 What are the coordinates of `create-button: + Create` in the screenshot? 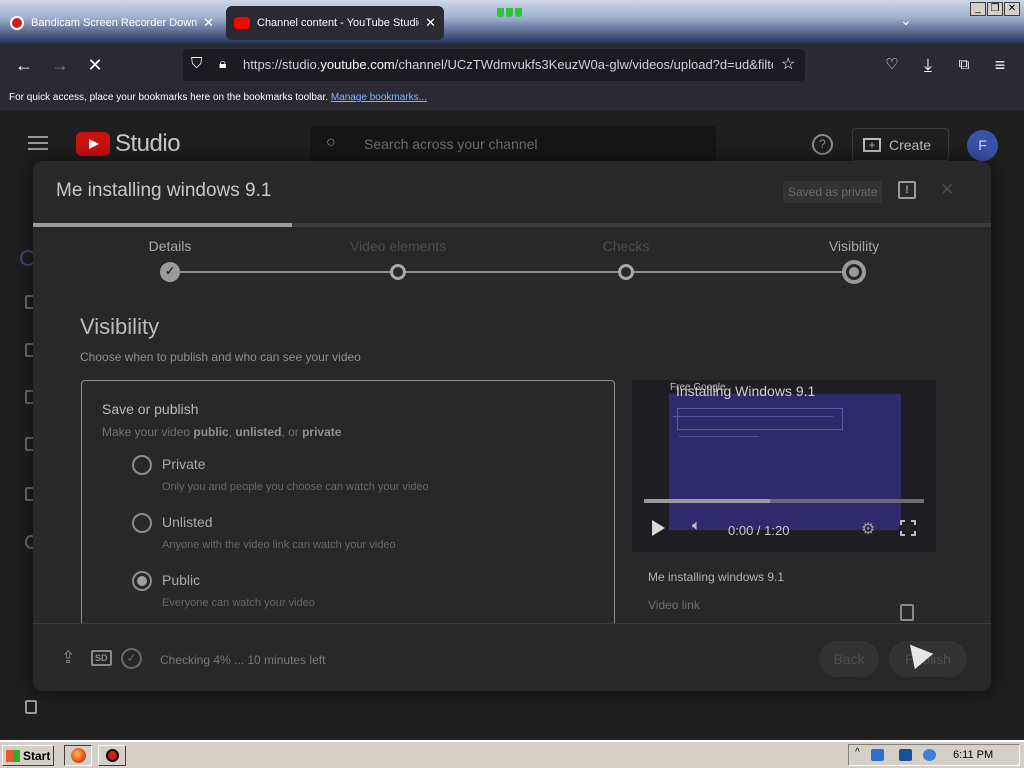 It's located at (900, 144).